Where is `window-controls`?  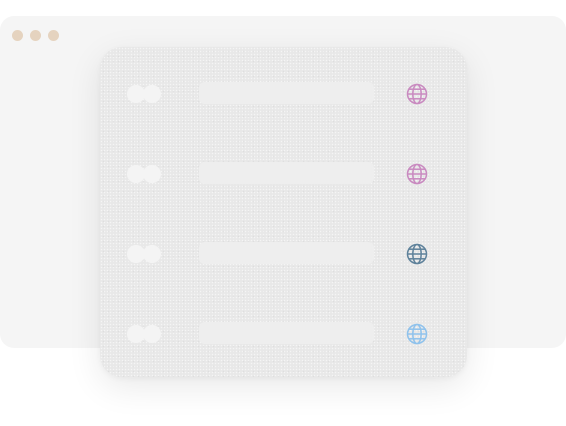
window-controls is located at coordinates (35, 35).